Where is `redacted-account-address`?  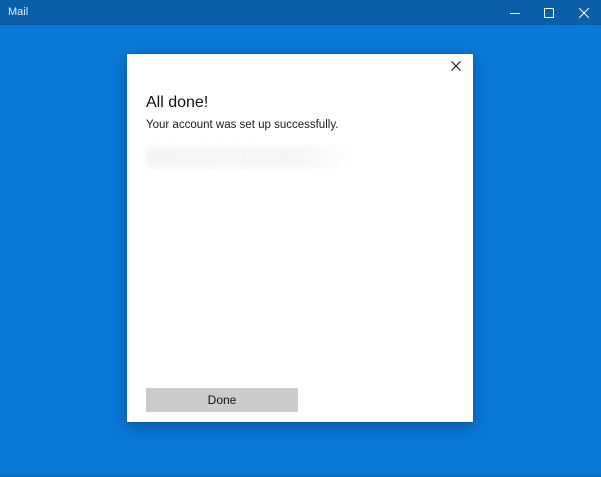
redacted-account-address is located at coordinates (248, 157).